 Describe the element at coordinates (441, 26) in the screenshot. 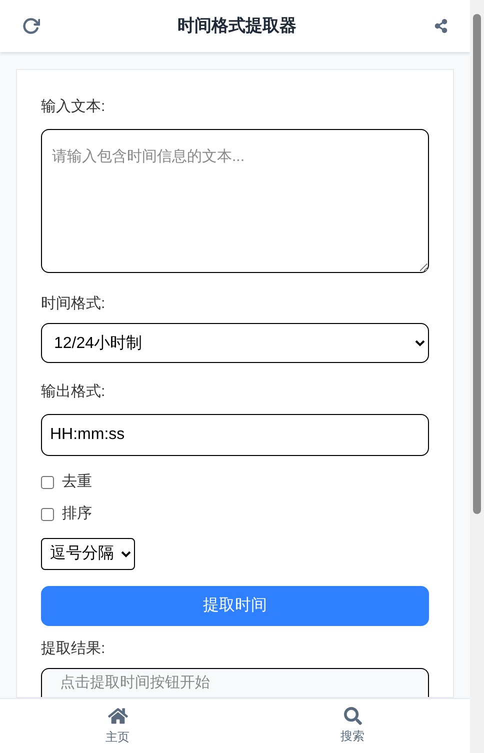

I see `share-icon` at that location.